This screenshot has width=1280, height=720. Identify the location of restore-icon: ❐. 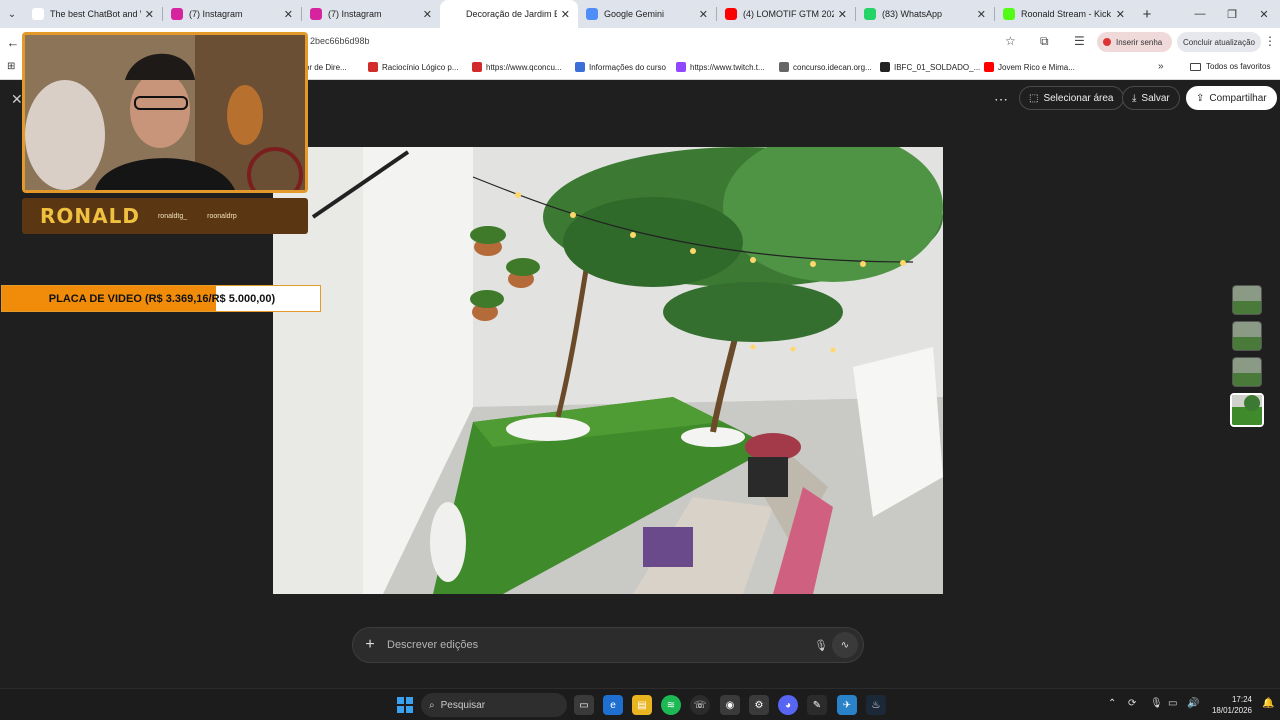
(1232, 14).